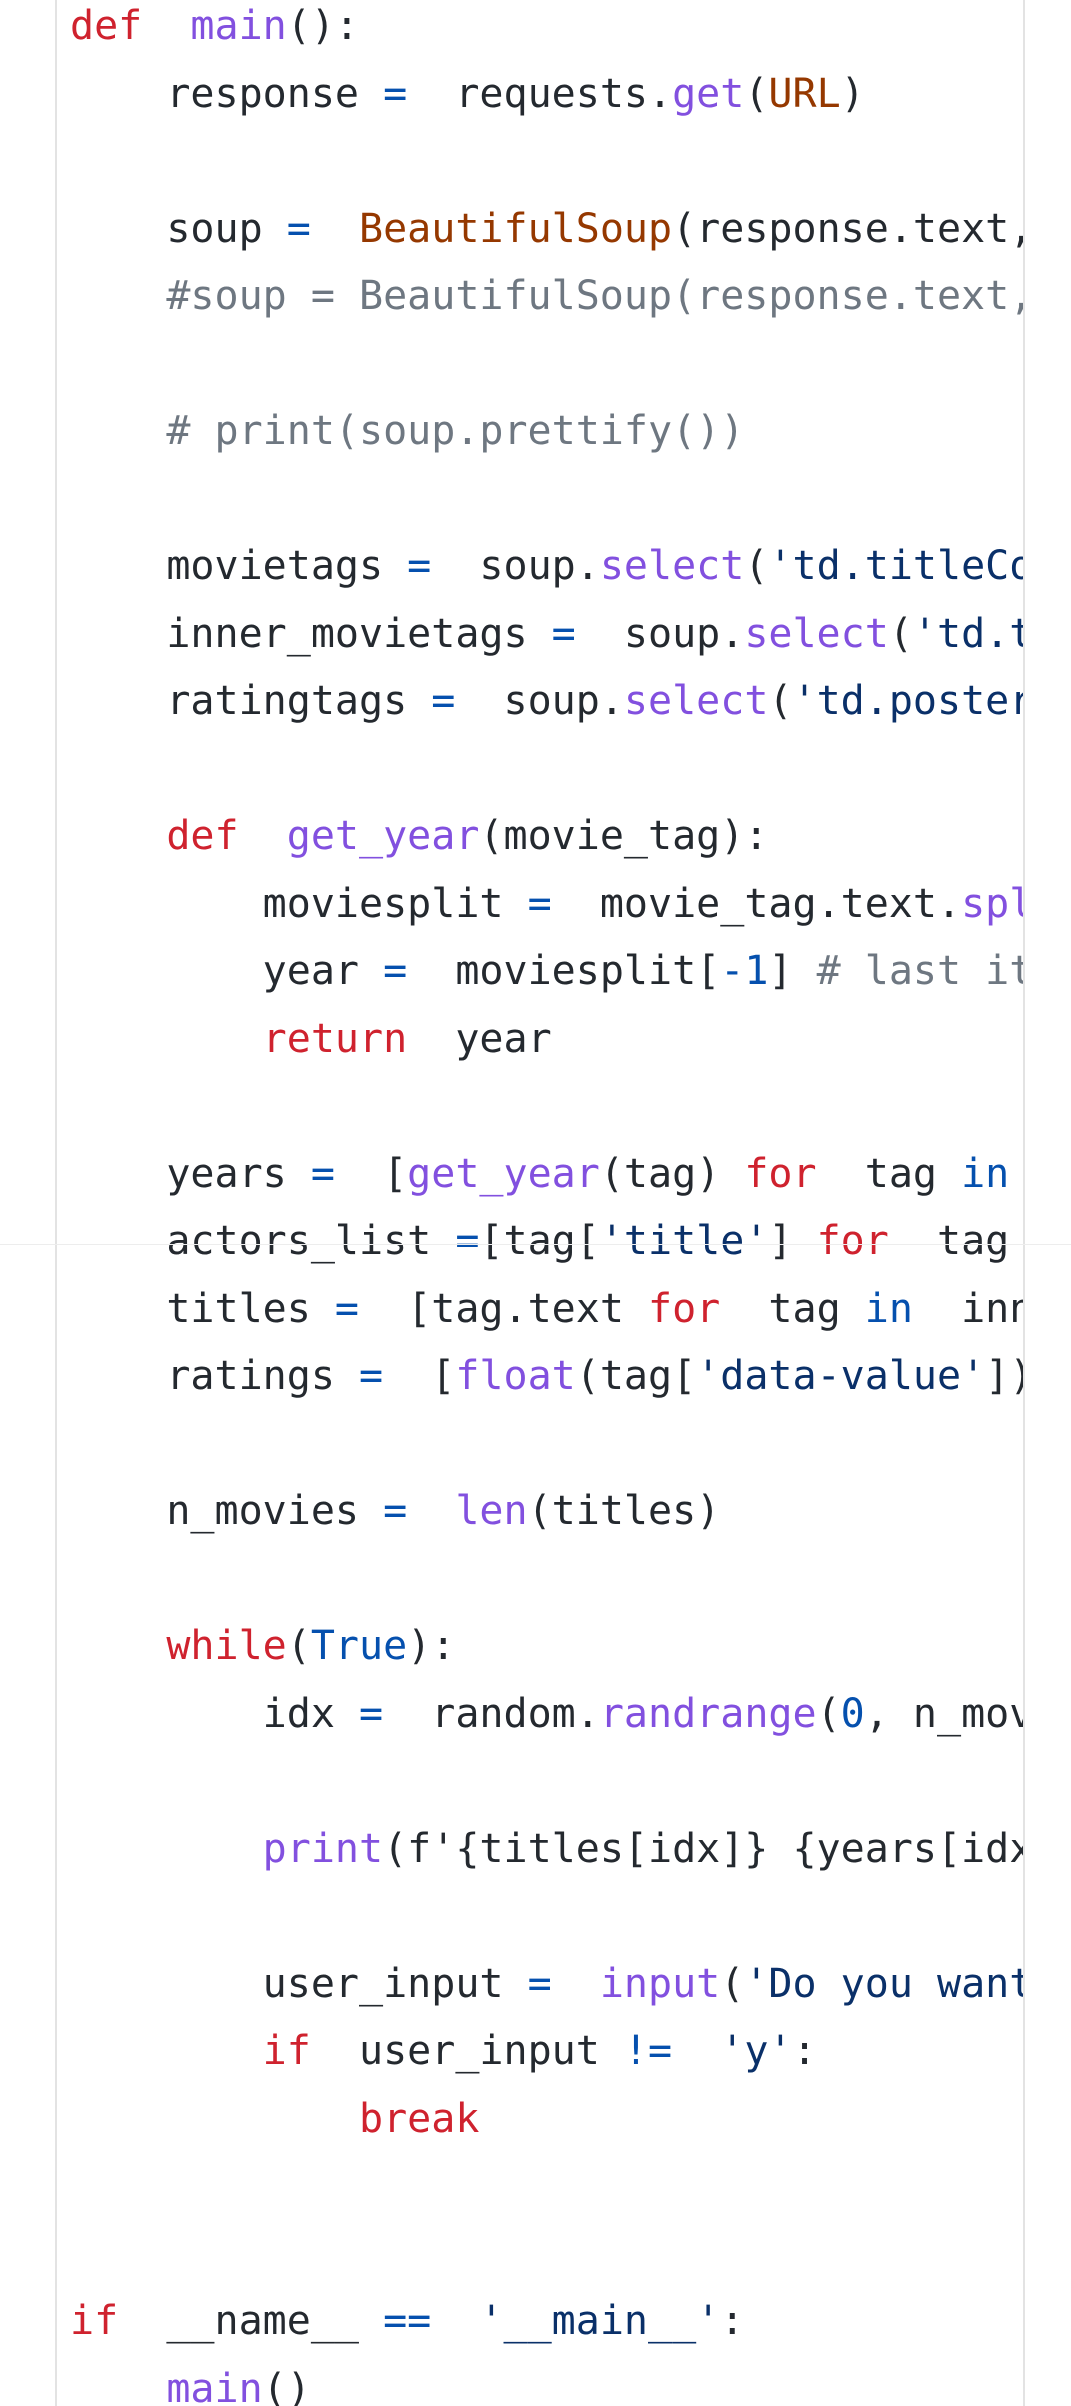  What do you see at coordinates (1004, 1376) in the screenshot?
I see `code-token: ])` at bounding box center [1004, 1376].